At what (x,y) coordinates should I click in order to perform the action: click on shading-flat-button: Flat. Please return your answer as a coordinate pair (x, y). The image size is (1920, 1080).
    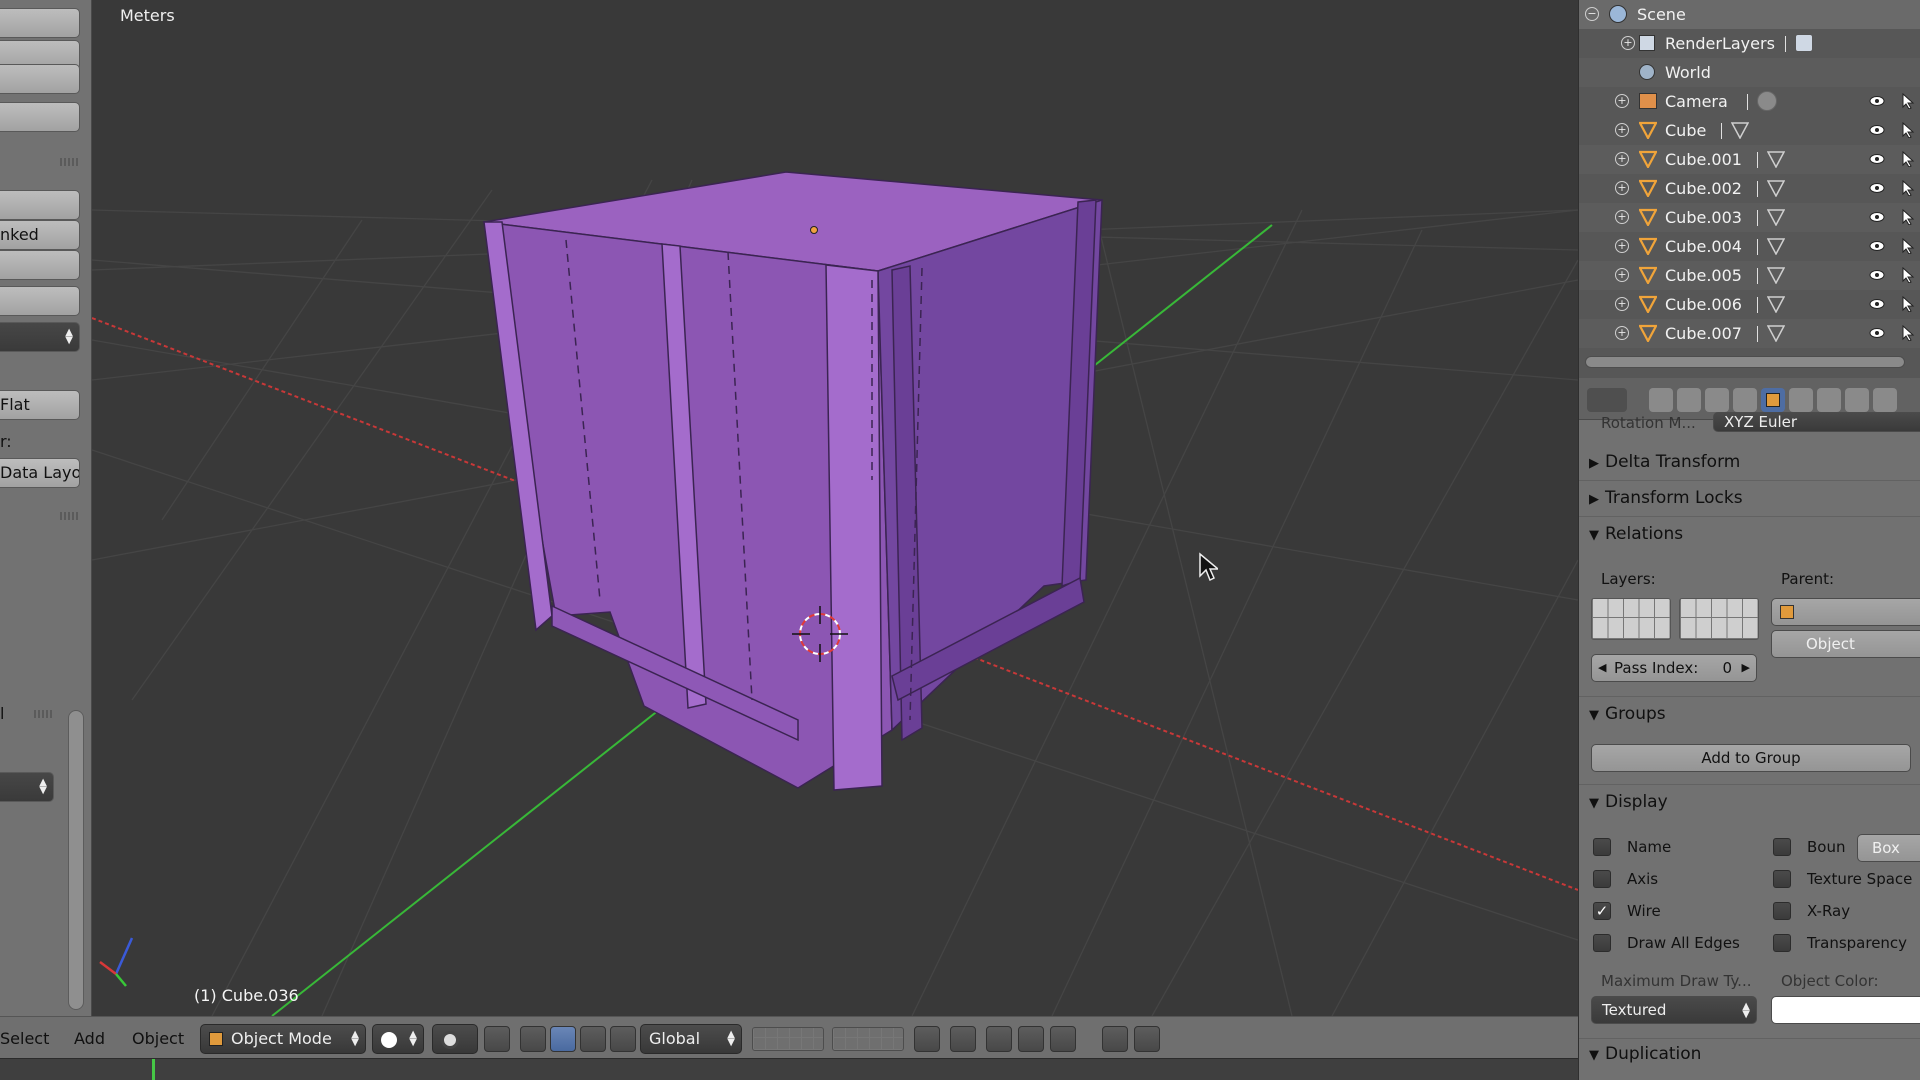
    Looking at the image, I should click on (40, 405).